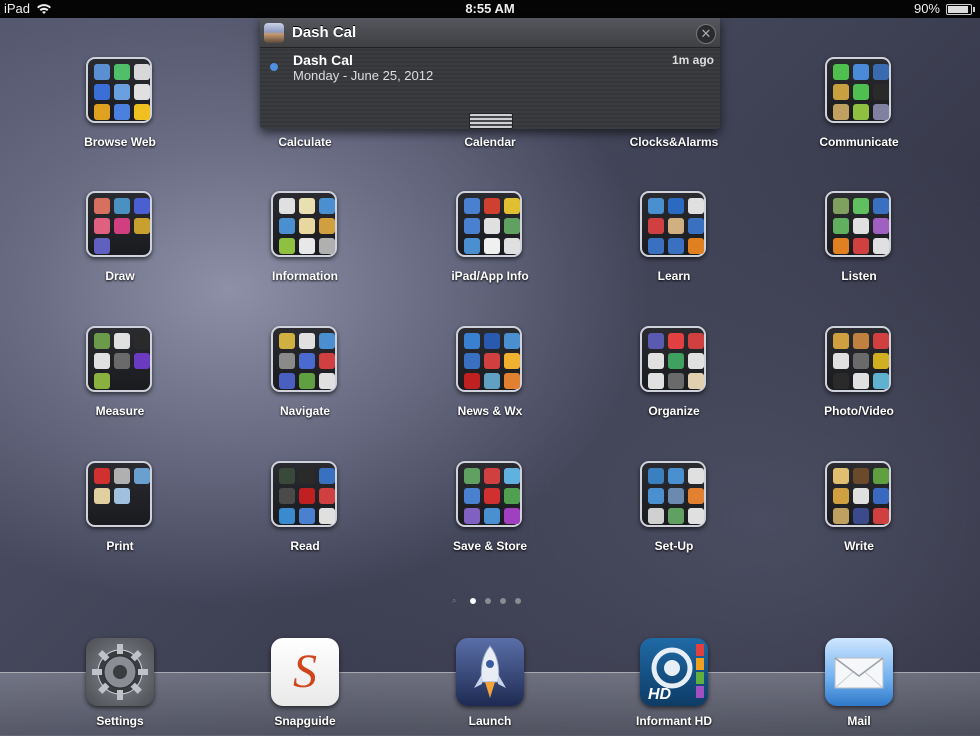 The image size is (980, 736). I want to click on folder-label: Calendar, so click(490, 142).